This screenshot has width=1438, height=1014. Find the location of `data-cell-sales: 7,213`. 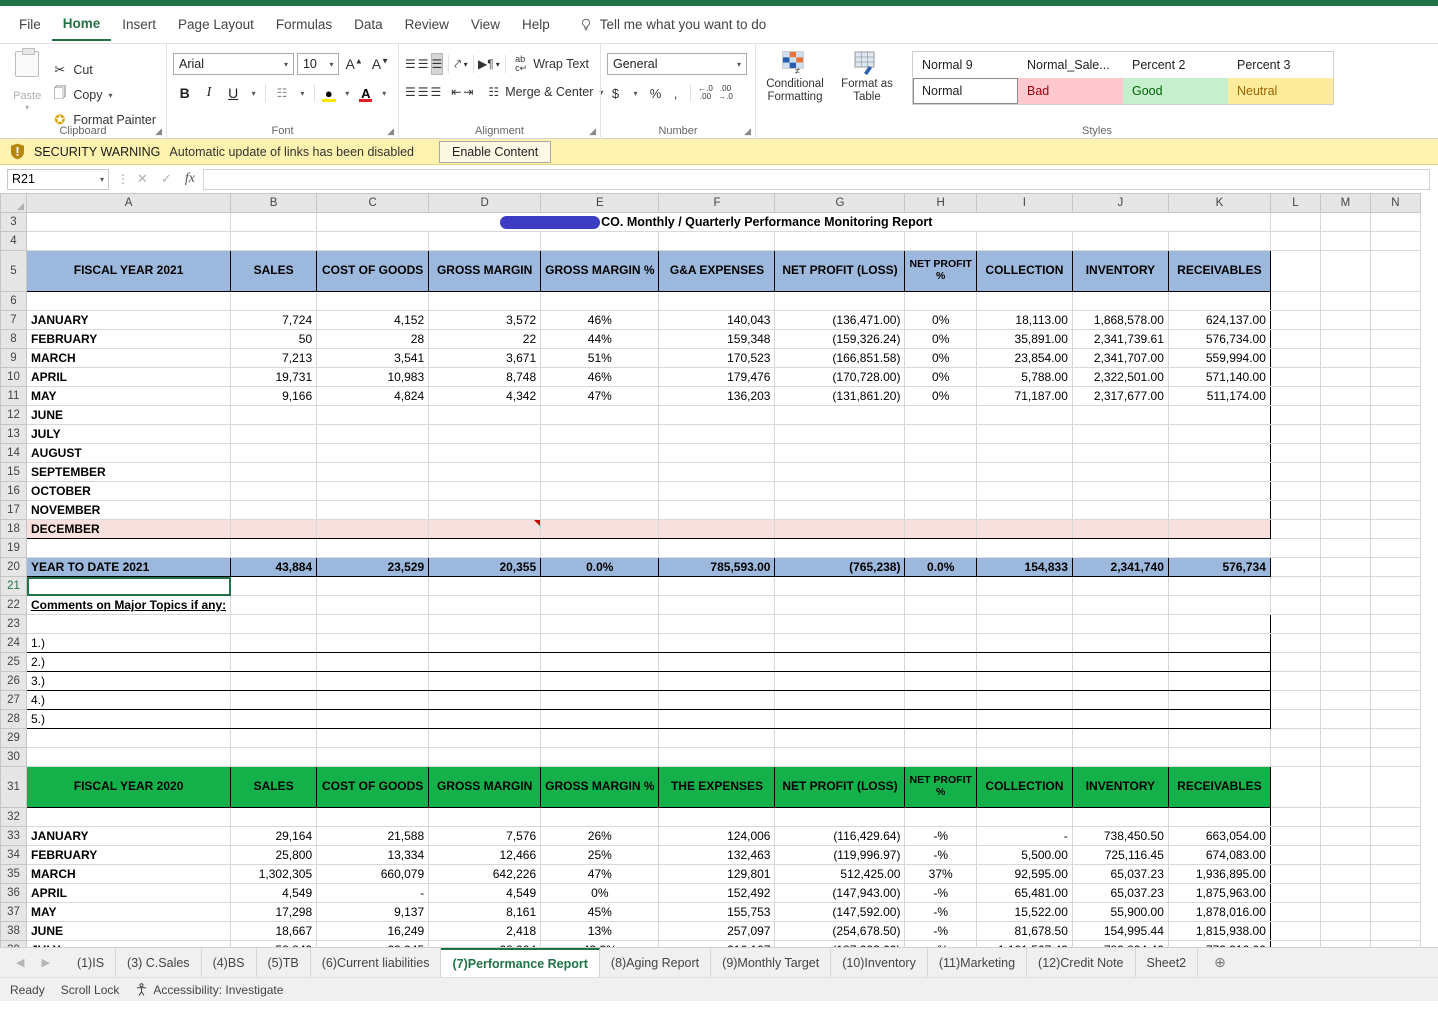

data-cell-sales: 7,213 is located at coordinates (274, 358).